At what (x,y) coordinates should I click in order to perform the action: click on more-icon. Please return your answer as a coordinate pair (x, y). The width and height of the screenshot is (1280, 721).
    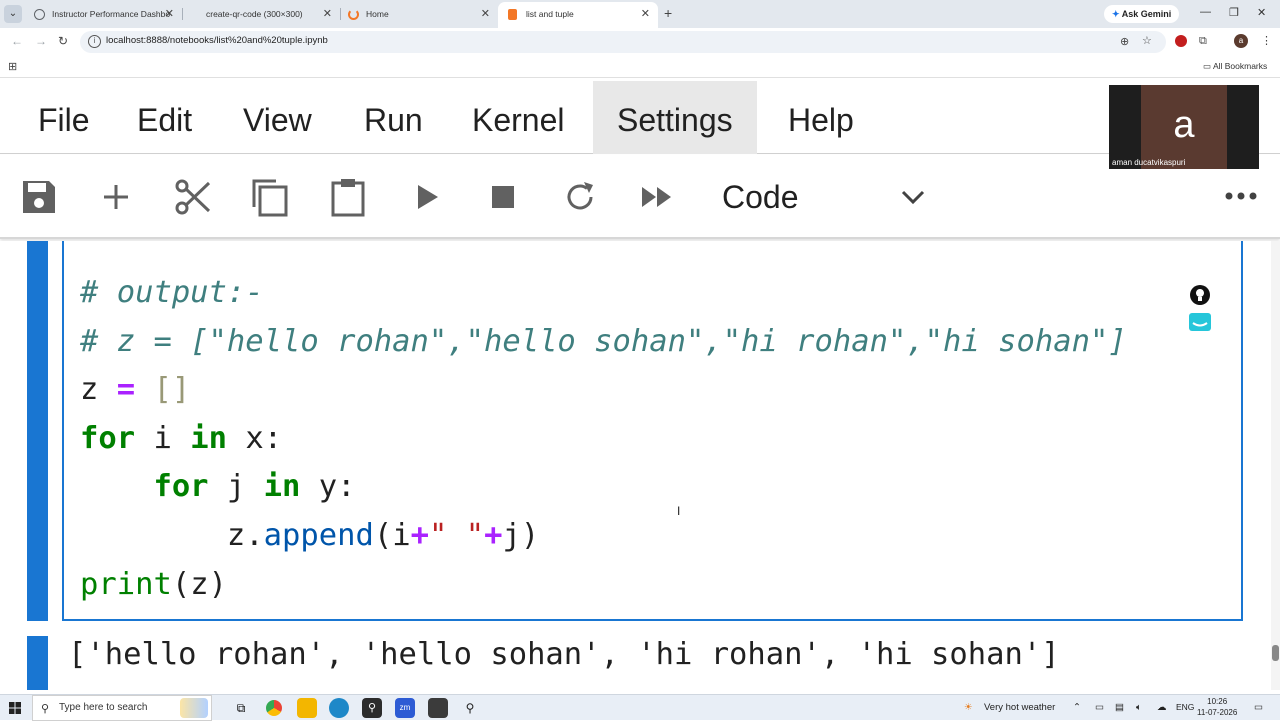
    Looking at the image, I should click on (1241, 196).